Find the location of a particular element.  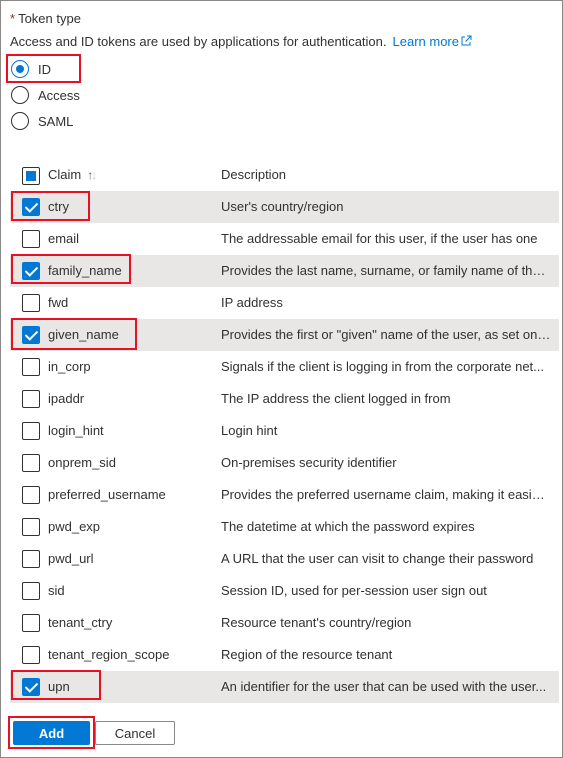

claim-name: onprem_sid is located at coordinates (82, 462).